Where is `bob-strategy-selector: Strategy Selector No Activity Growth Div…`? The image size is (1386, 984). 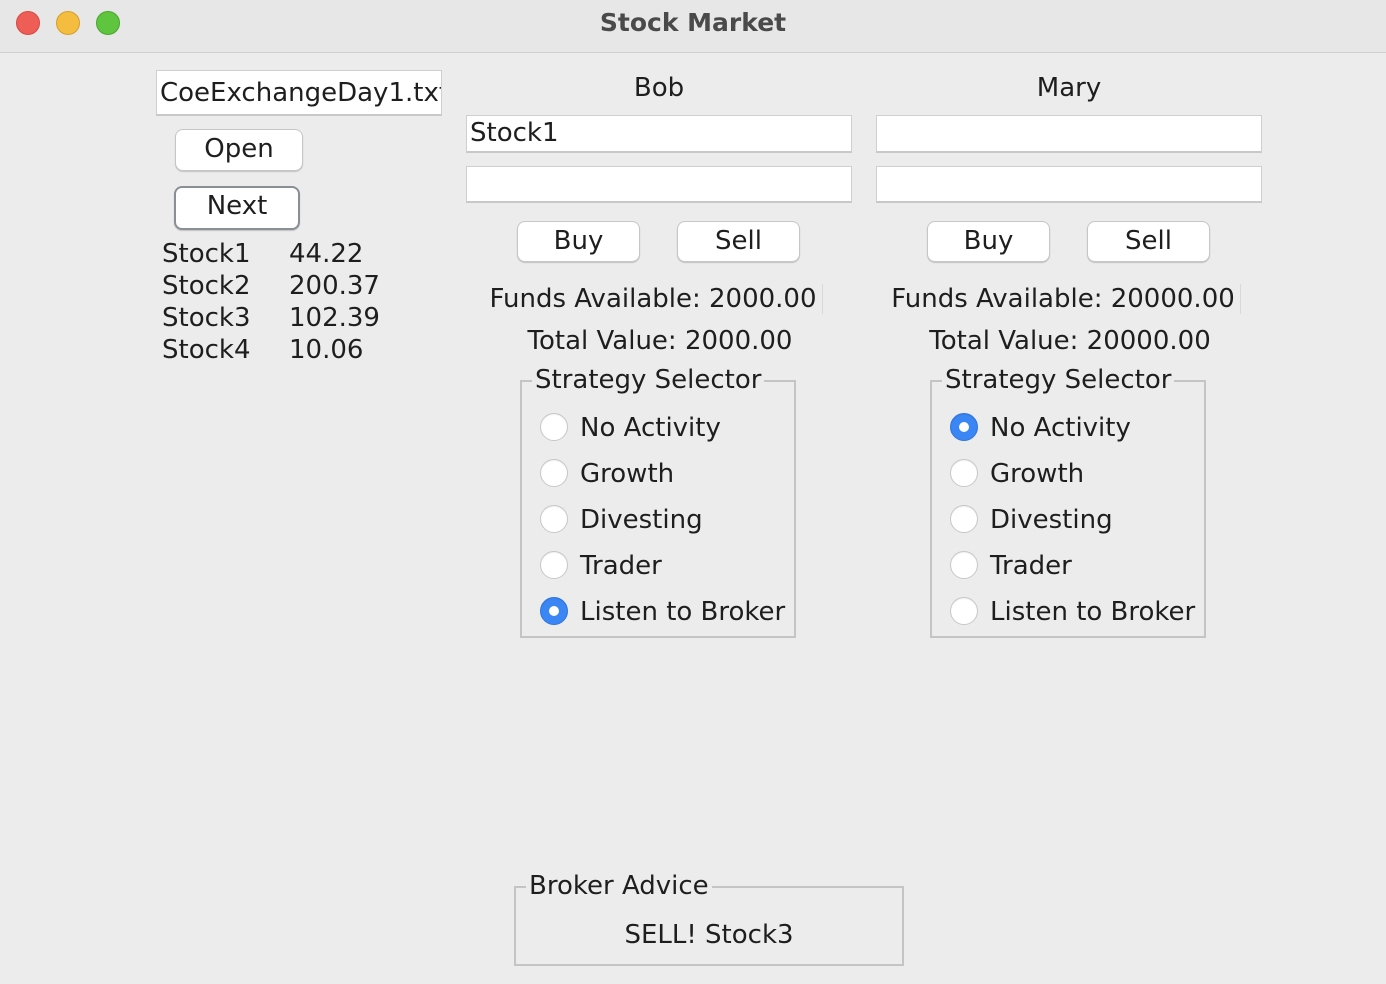 bob-strategy-selector: Strategy Selector No Activity Growth Div… is located at coordinates (658, 500).